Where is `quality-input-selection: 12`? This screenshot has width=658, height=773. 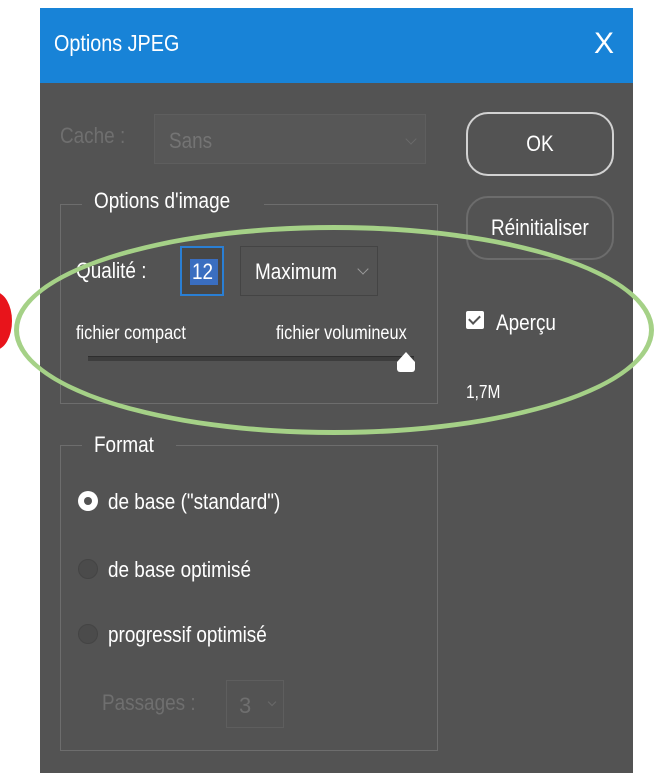
quality-input-selection: 12 is located at coordinates (204, 272).